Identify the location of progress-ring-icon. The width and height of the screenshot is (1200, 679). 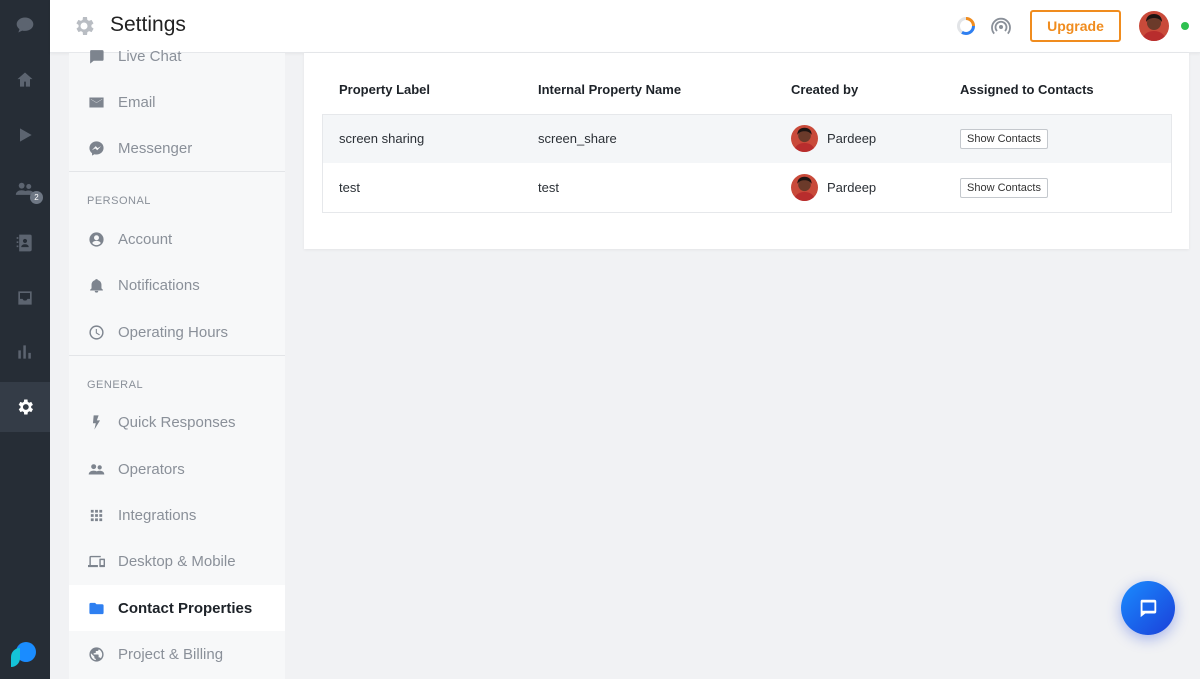
(966, 26).